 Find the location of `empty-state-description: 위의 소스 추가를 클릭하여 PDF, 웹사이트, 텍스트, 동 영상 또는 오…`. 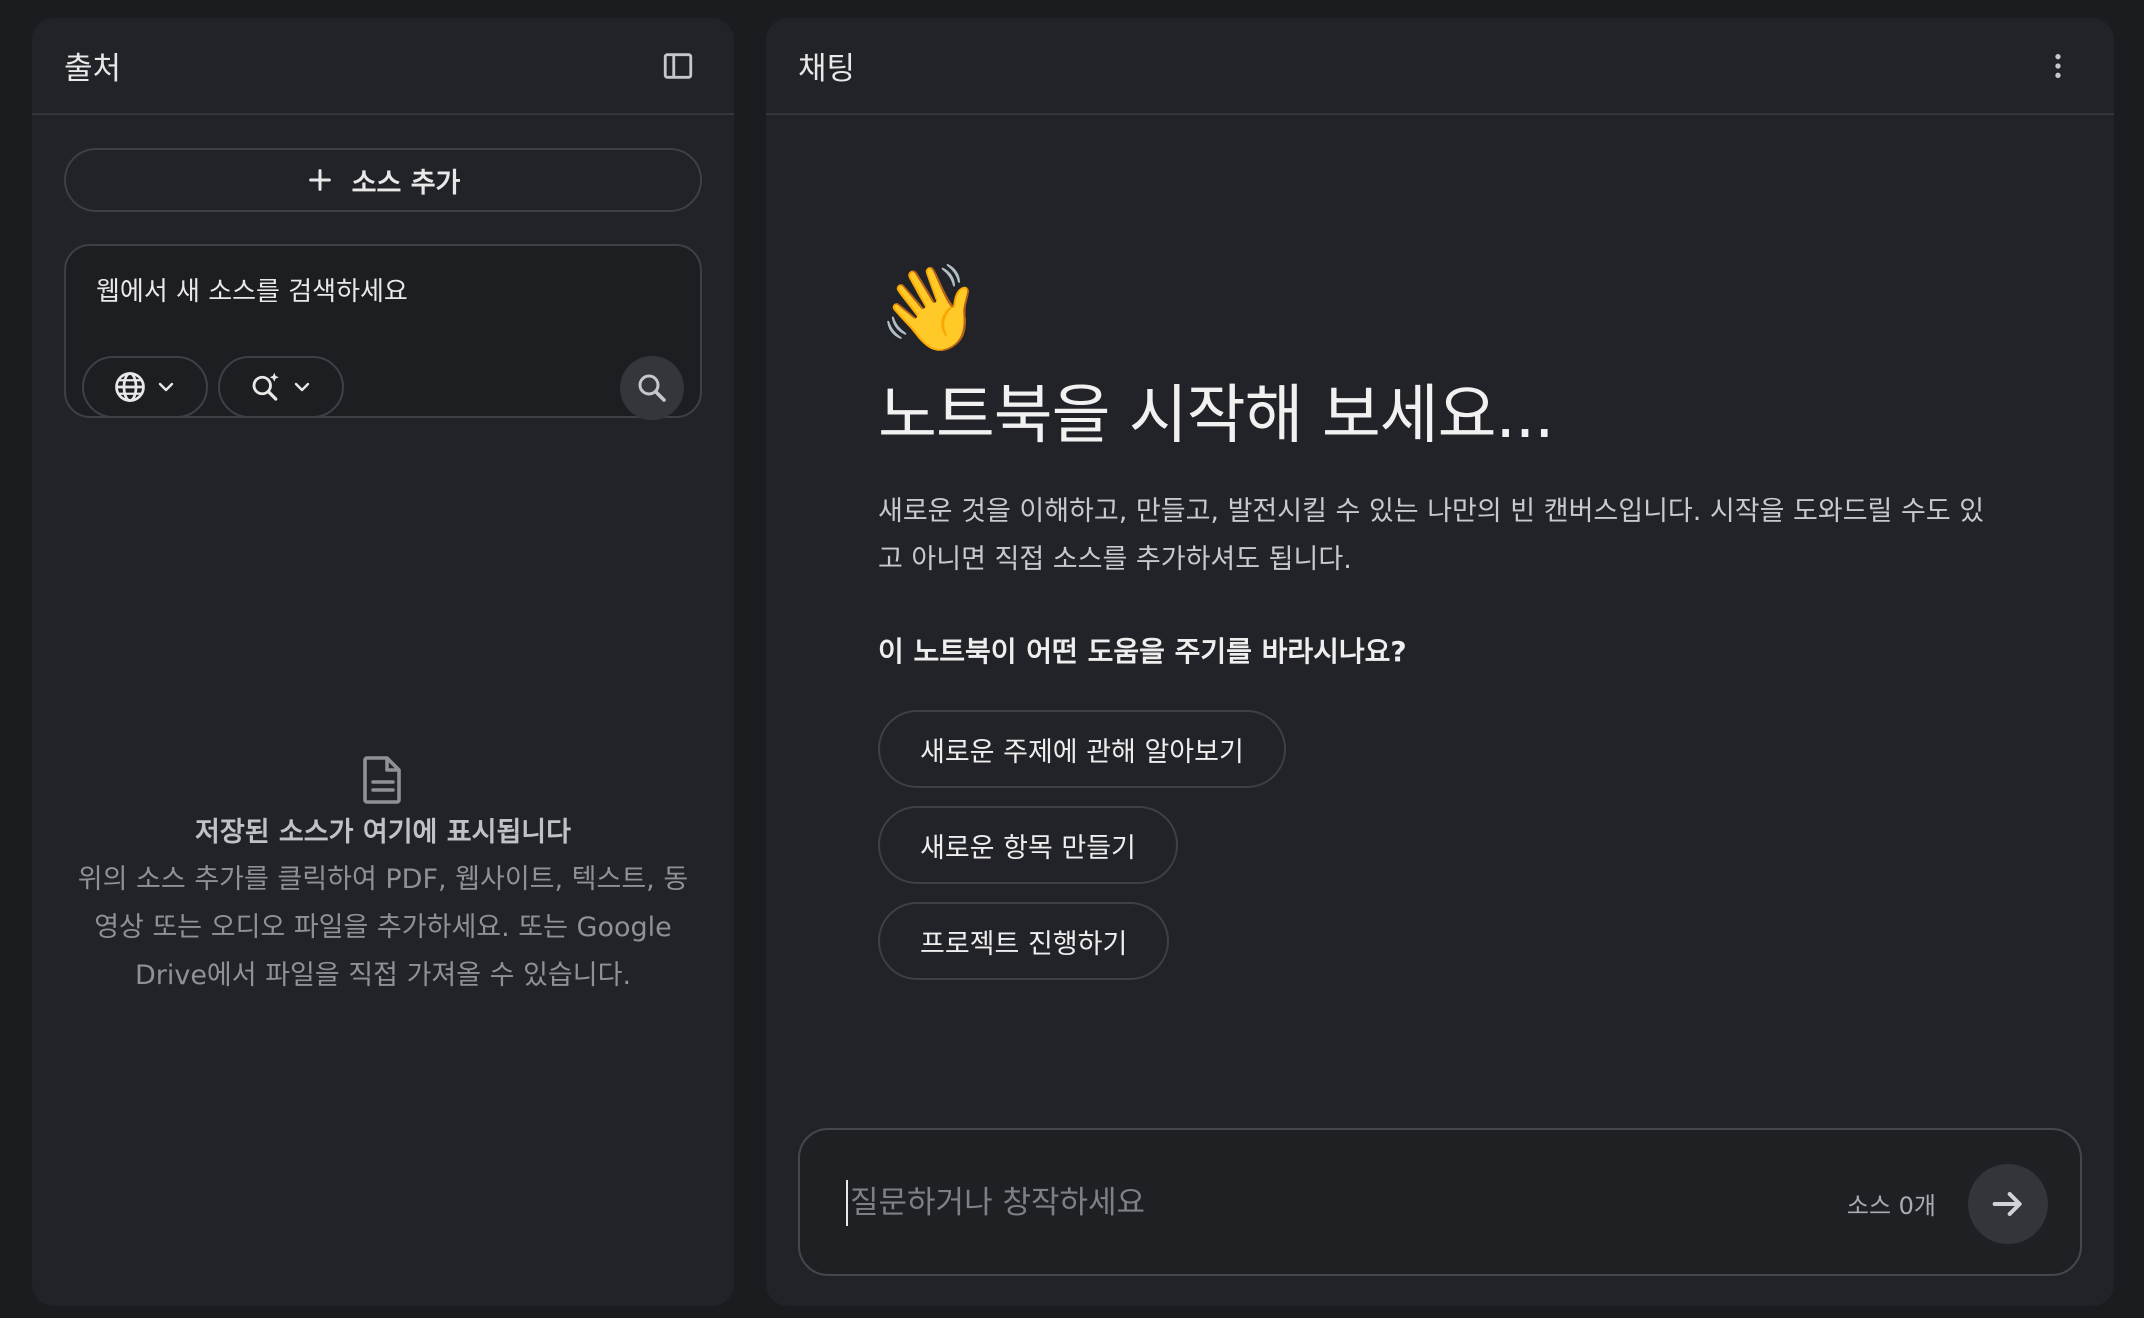

empty-state-description: 위의 소스 추가를 클릭하여 PDF, 웹사이트, 텍스트, 동 영상 또는 오… is located at coordinates (383, 928).